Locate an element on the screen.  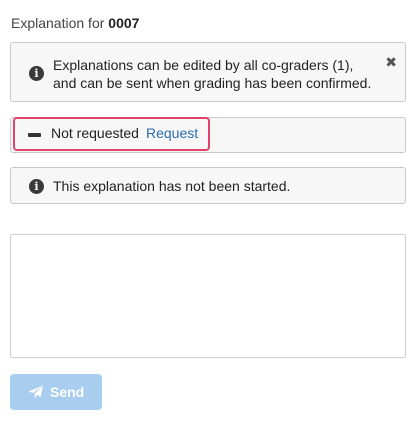
send-button: Send is located at coordinates (56, 392).